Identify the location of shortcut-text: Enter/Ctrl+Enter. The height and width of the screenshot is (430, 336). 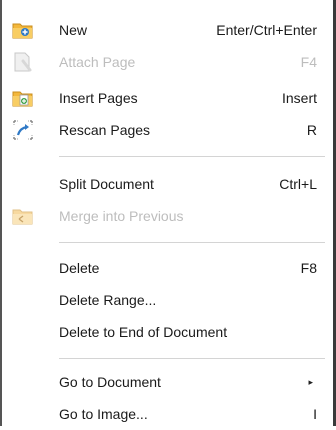
(266, 30).